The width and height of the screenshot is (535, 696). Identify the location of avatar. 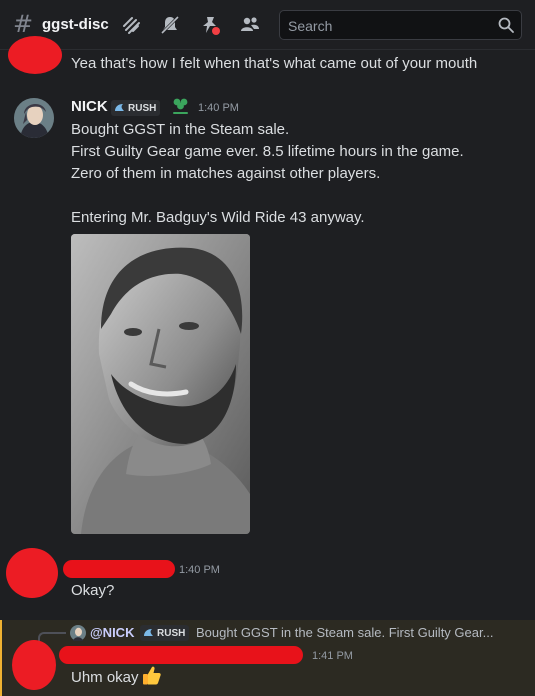
(34, 118).